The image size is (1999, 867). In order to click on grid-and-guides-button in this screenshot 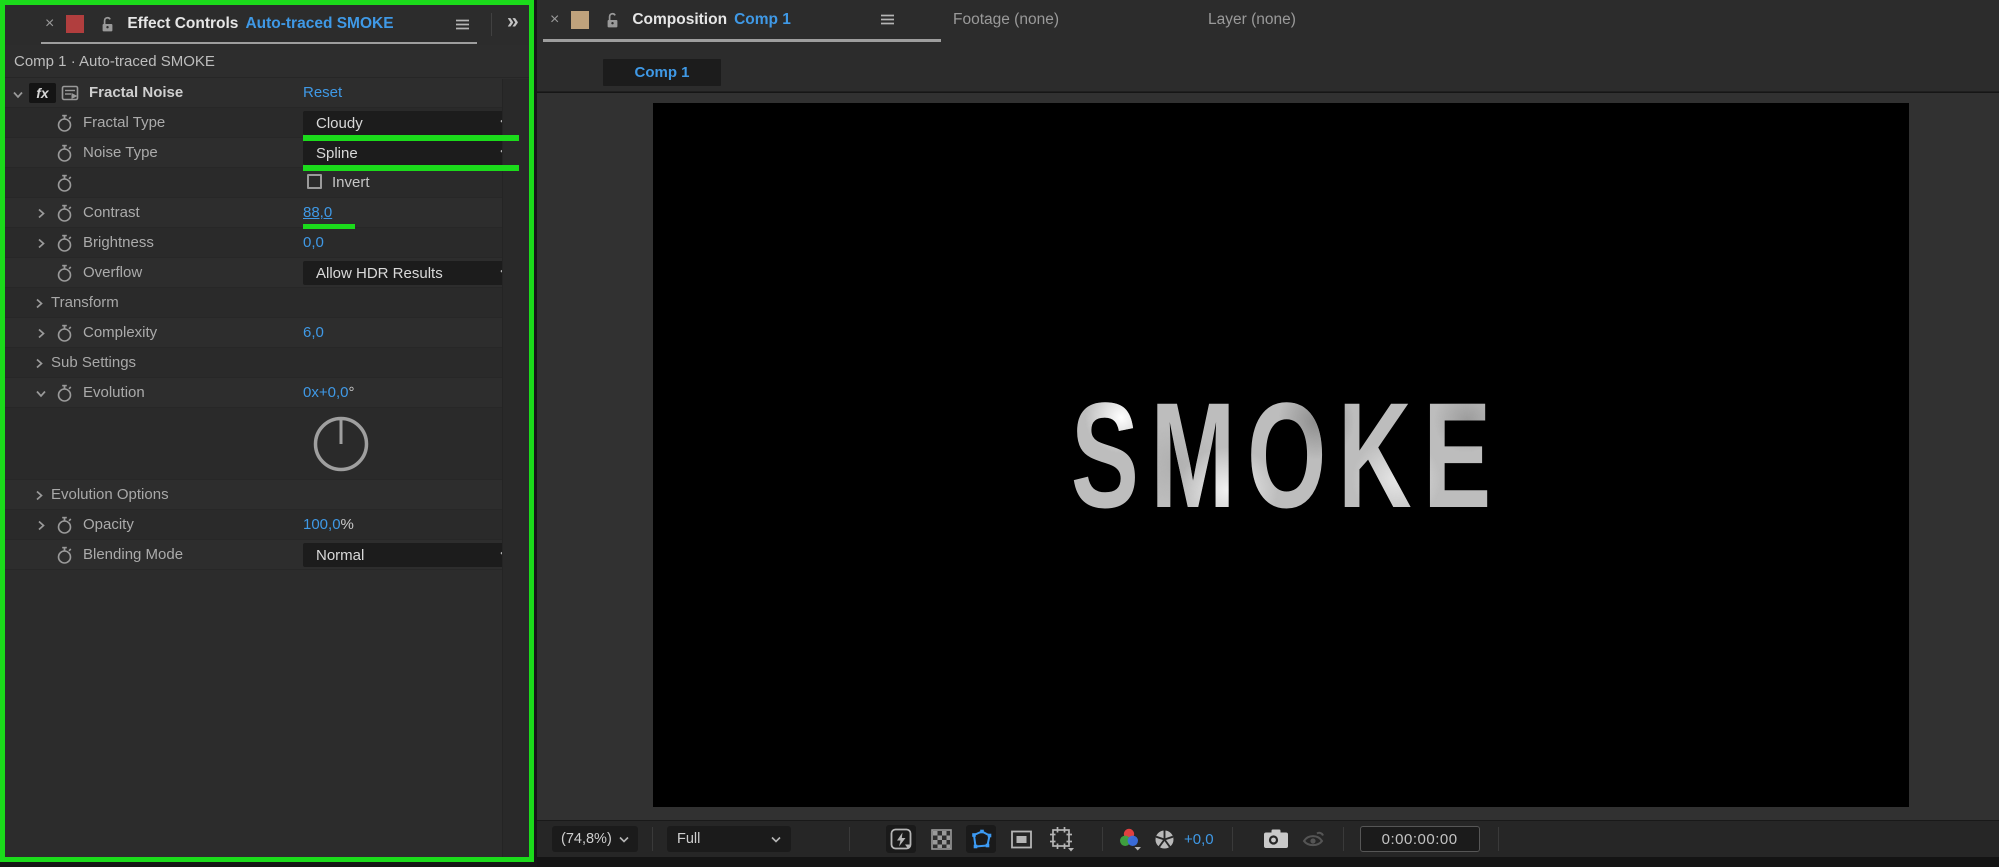, I will do `click(1061, 839)`.